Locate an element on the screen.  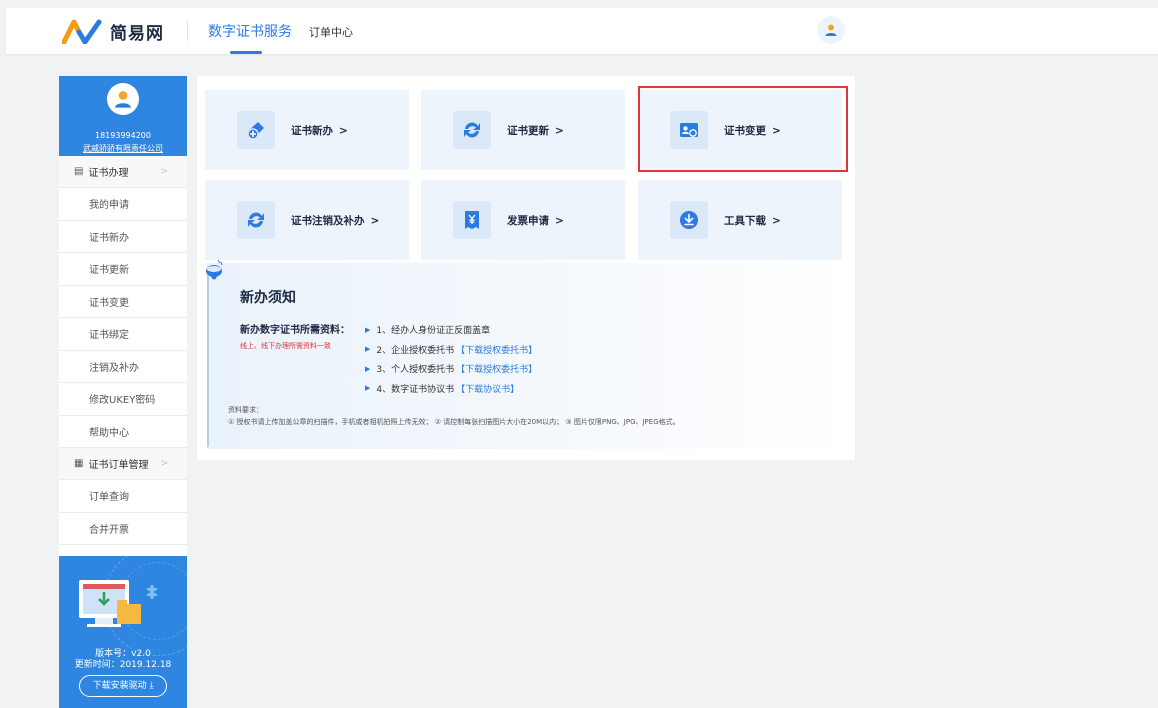
notice-title: 新办须知 is located at coordinates (268, 298).